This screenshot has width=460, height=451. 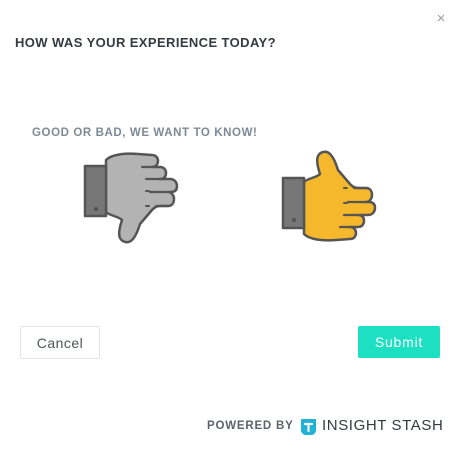 I want to click on thumbs-down-button, so click(x=132, y=198).